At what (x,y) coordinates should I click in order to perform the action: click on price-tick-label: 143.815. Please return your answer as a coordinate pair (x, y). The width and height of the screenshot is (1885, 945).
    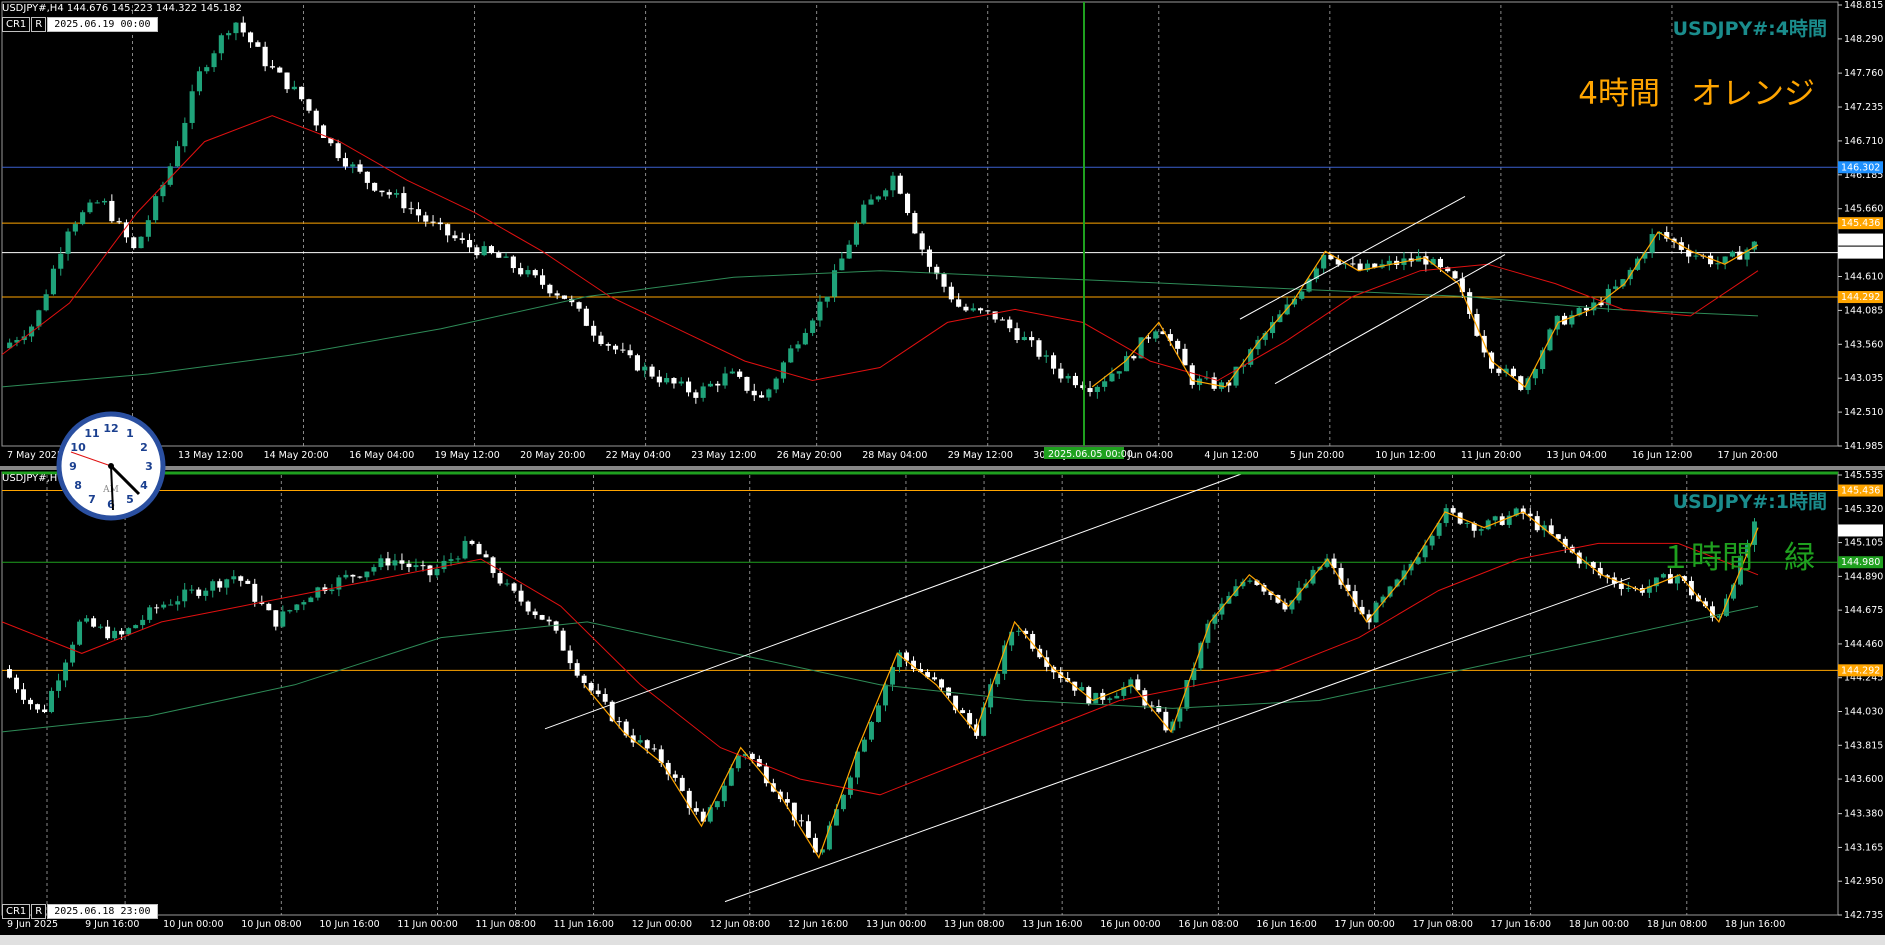
    Looking at the image, I should click on (1863, 745).